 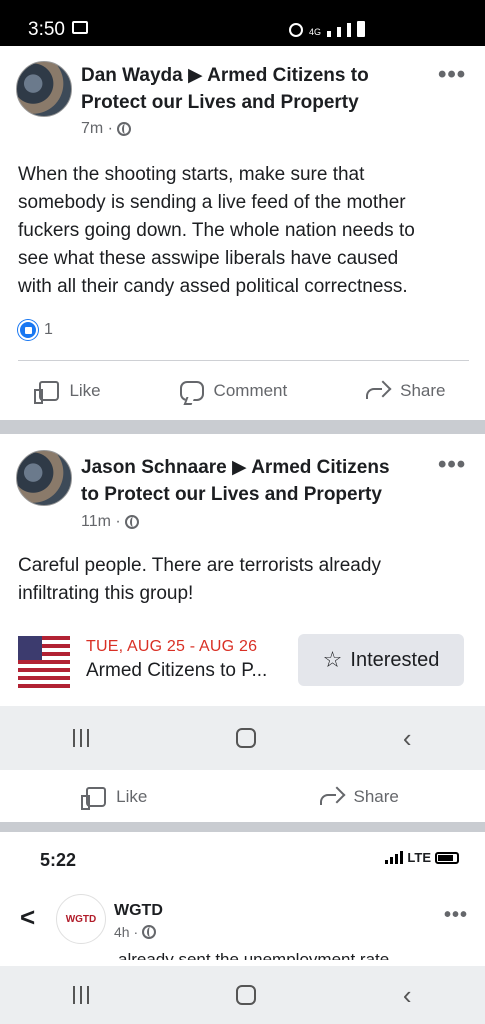 I want to click on status-time: 5:22, so click(x=58, y=860).